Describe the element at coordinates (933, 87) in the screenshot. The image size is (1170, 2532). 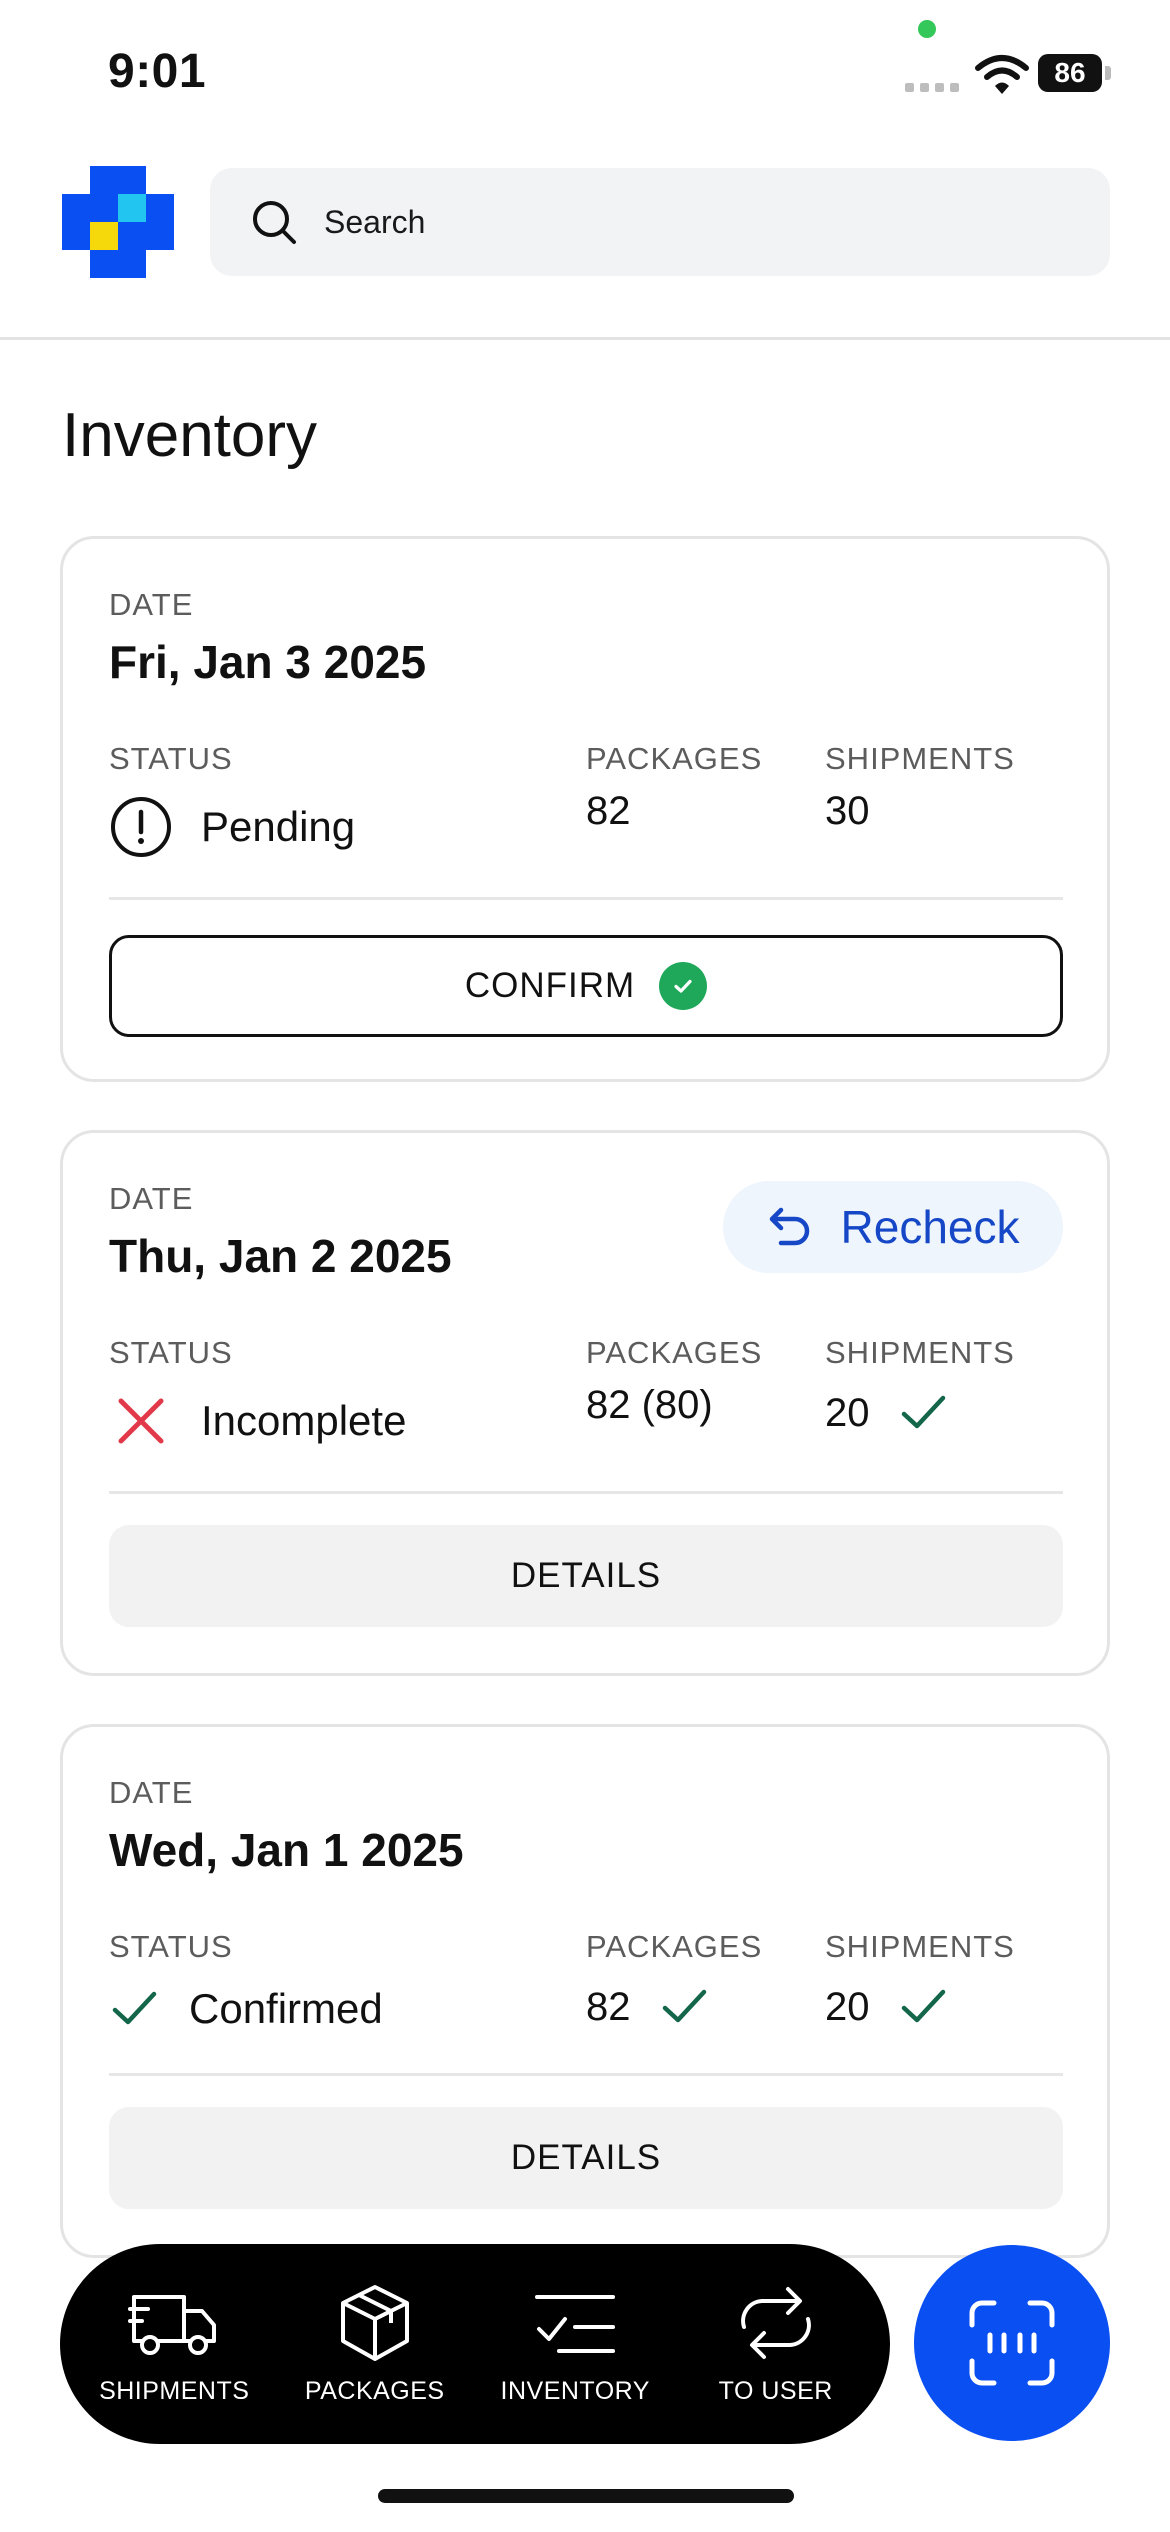
I see `cellular-signal-icon` at that location.